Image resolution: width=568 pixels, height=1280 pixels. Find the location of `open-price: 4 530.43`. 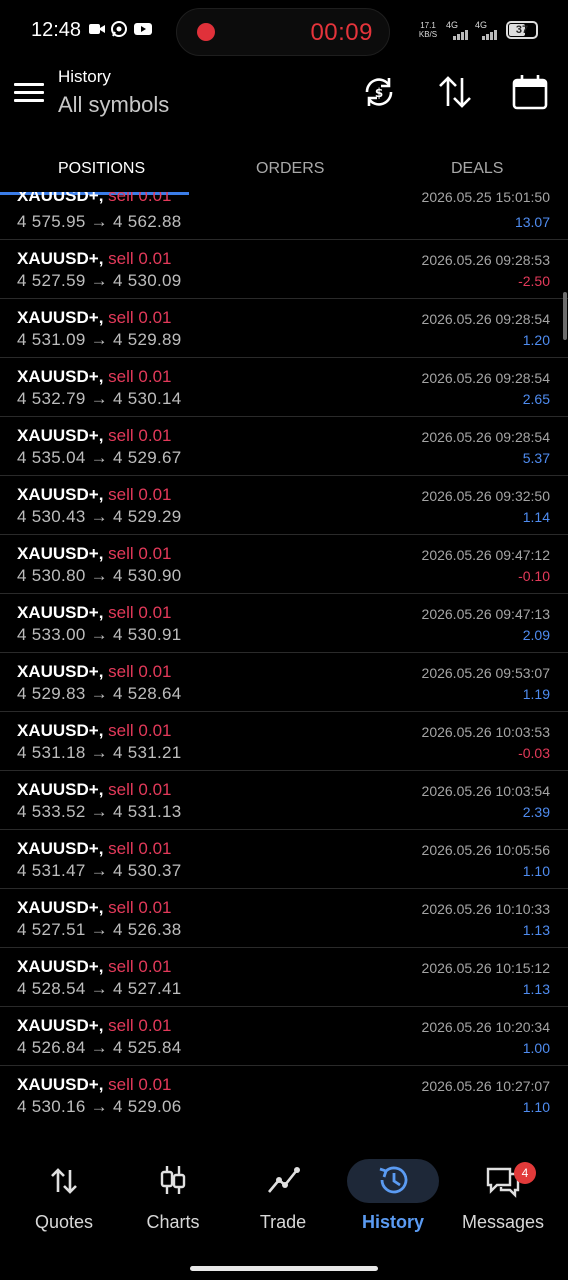

open-price: 4 530.43 is located at coordinates (51, 516).